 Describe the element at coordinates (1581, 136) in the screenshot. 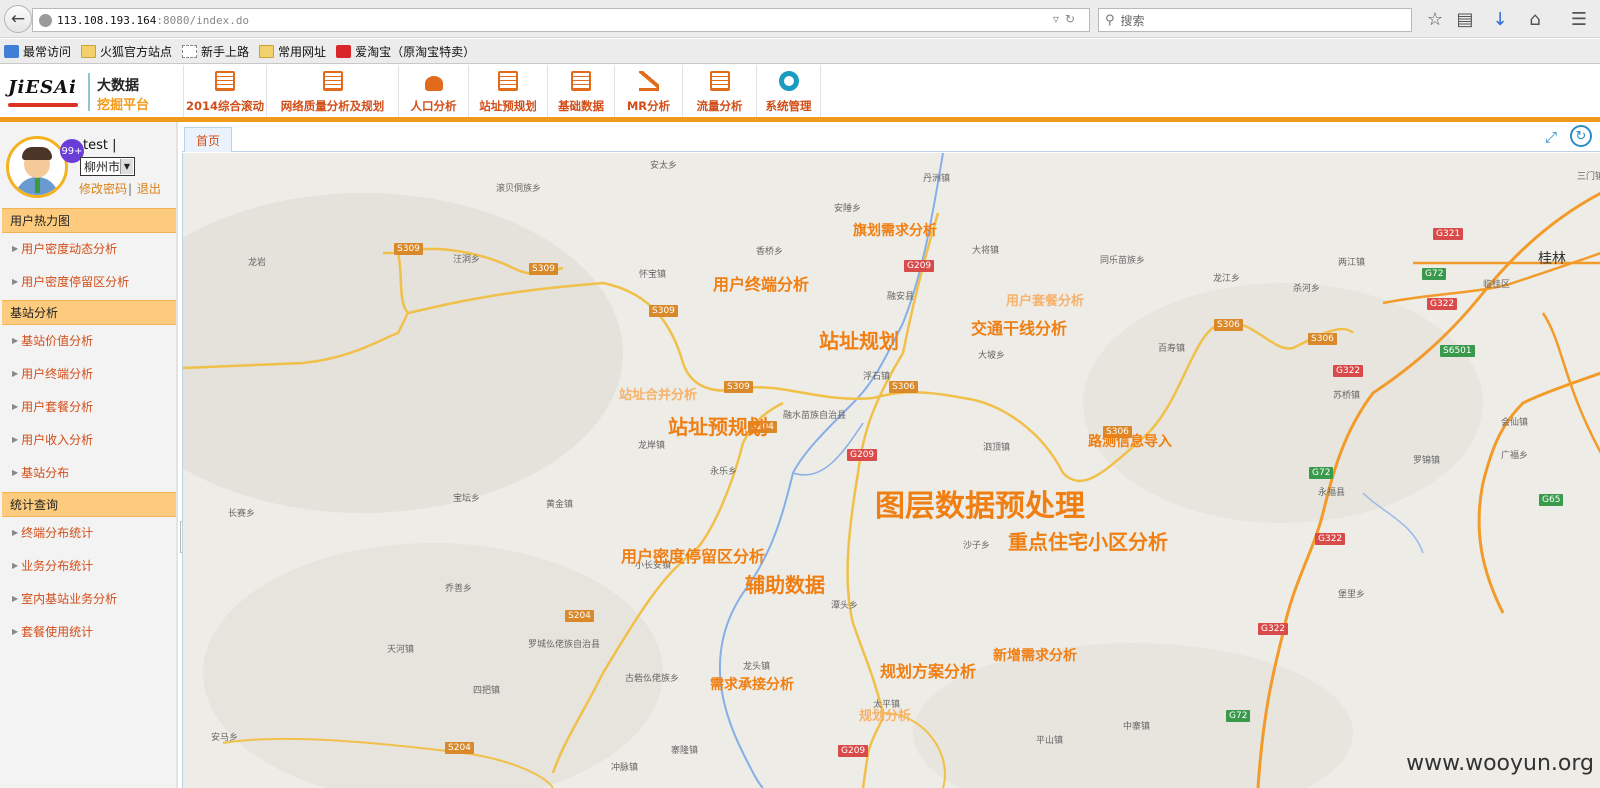

I see `refresh-icon: ↻` at that location.